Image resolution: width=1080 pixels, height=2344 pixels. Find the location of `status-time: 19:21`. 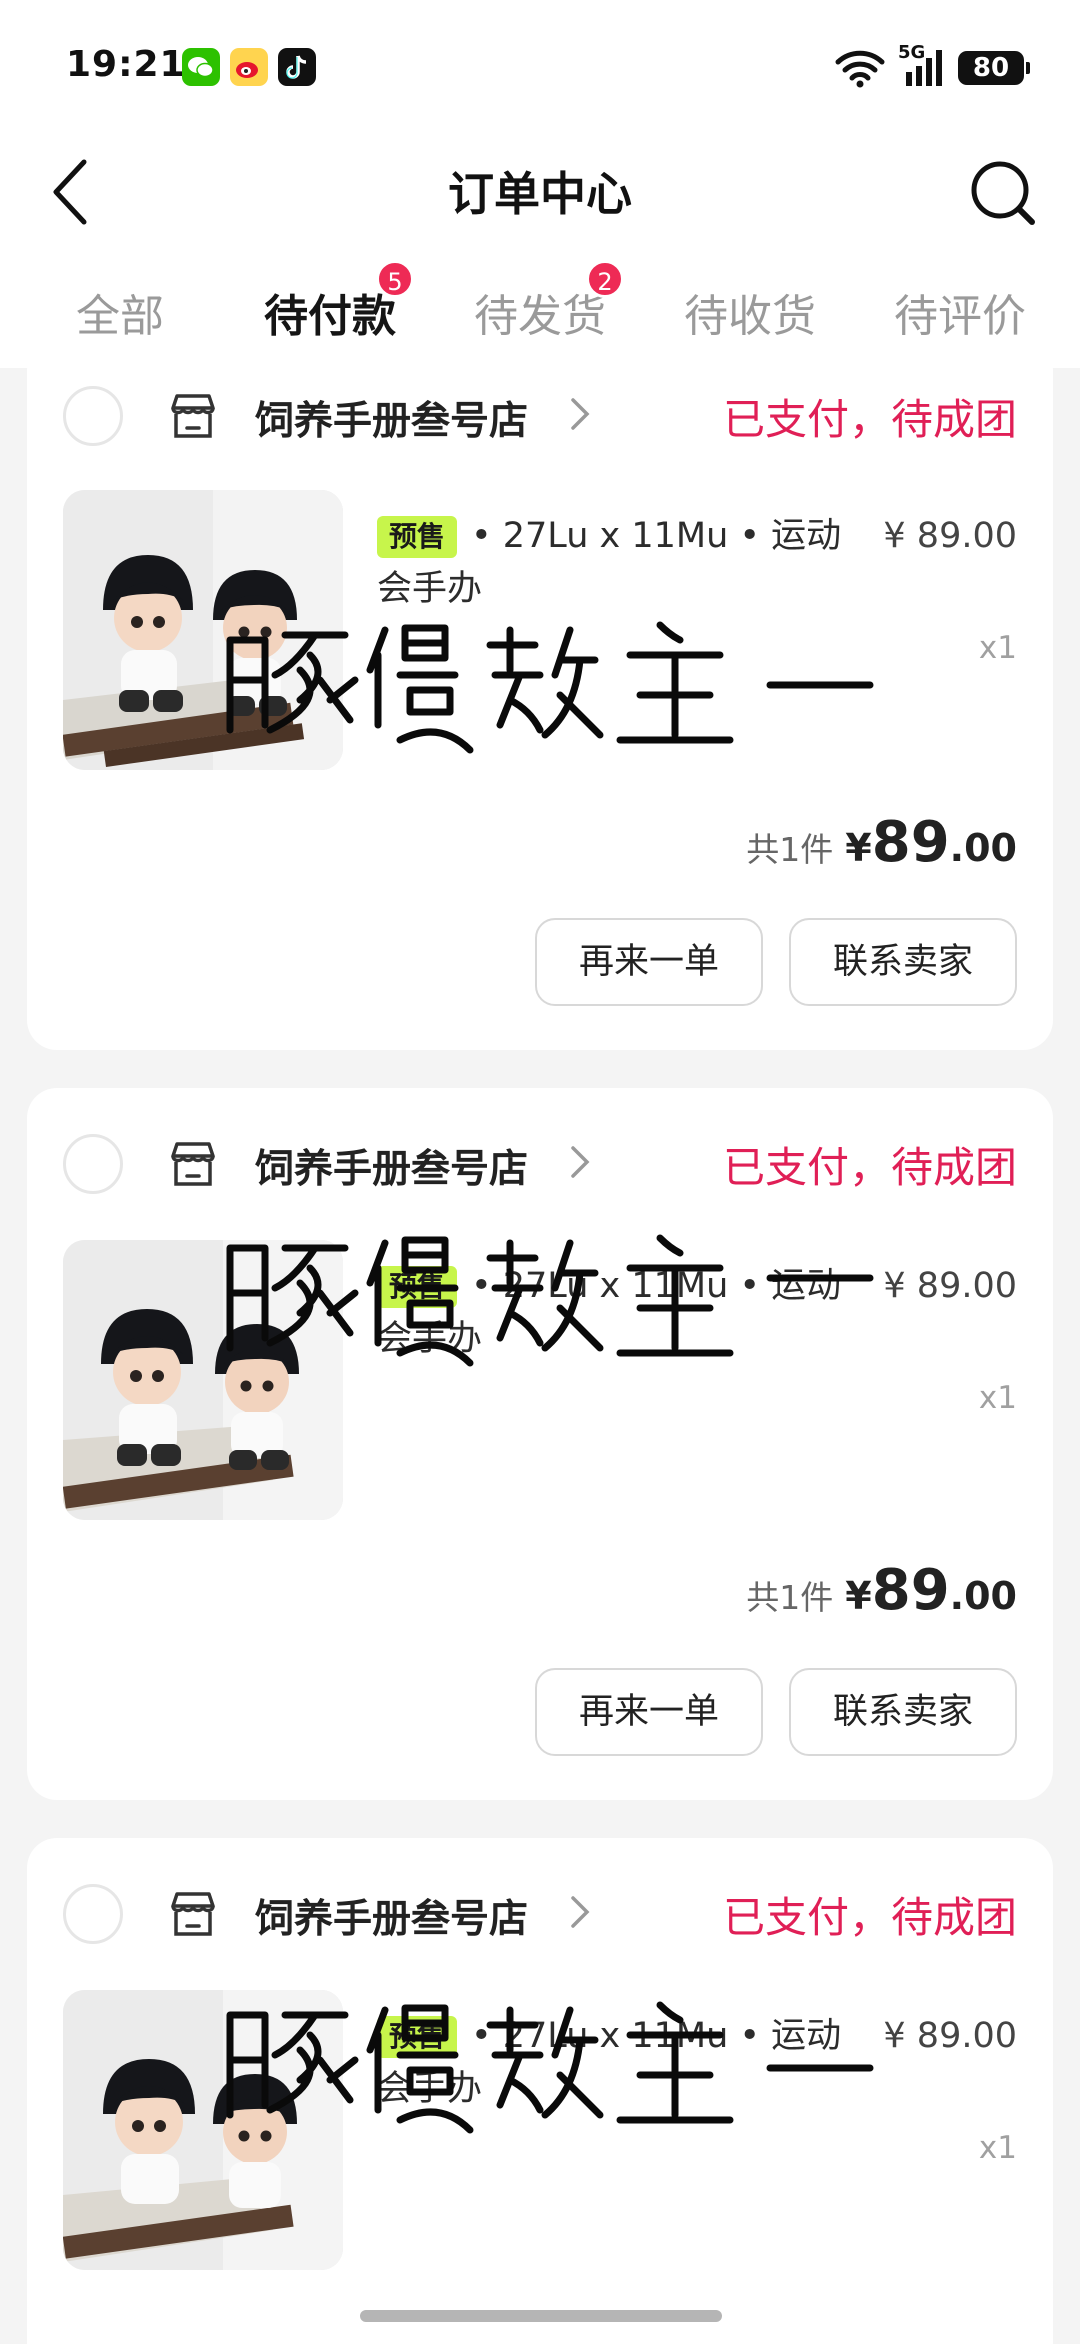

status-time: 19:21 is located at coordinates (126, 64).